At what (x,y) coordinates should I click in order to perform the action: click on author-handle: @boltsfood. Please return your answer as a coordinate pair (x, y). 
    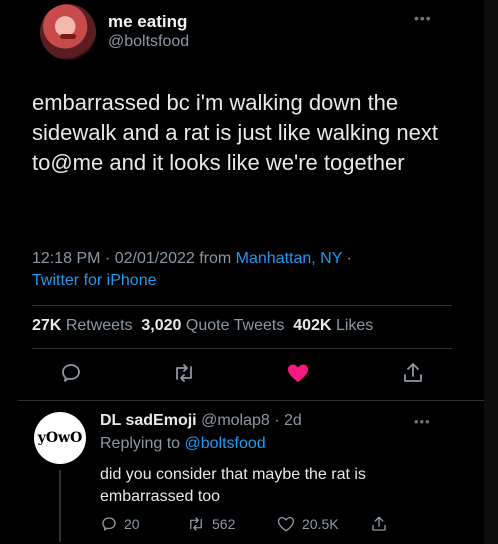
    Looking at the image, I should click on (148, 42).